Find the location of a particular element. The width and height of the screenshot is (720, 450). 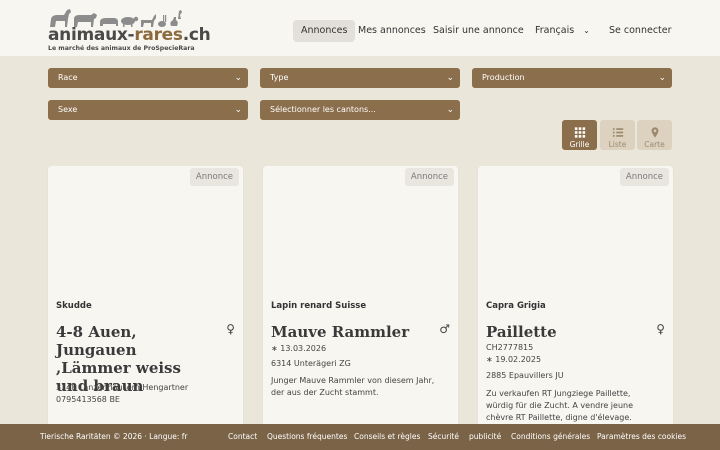

filter-cantons: Sélectionner les cantons... ⌄ is located at coordinates (360, 110).